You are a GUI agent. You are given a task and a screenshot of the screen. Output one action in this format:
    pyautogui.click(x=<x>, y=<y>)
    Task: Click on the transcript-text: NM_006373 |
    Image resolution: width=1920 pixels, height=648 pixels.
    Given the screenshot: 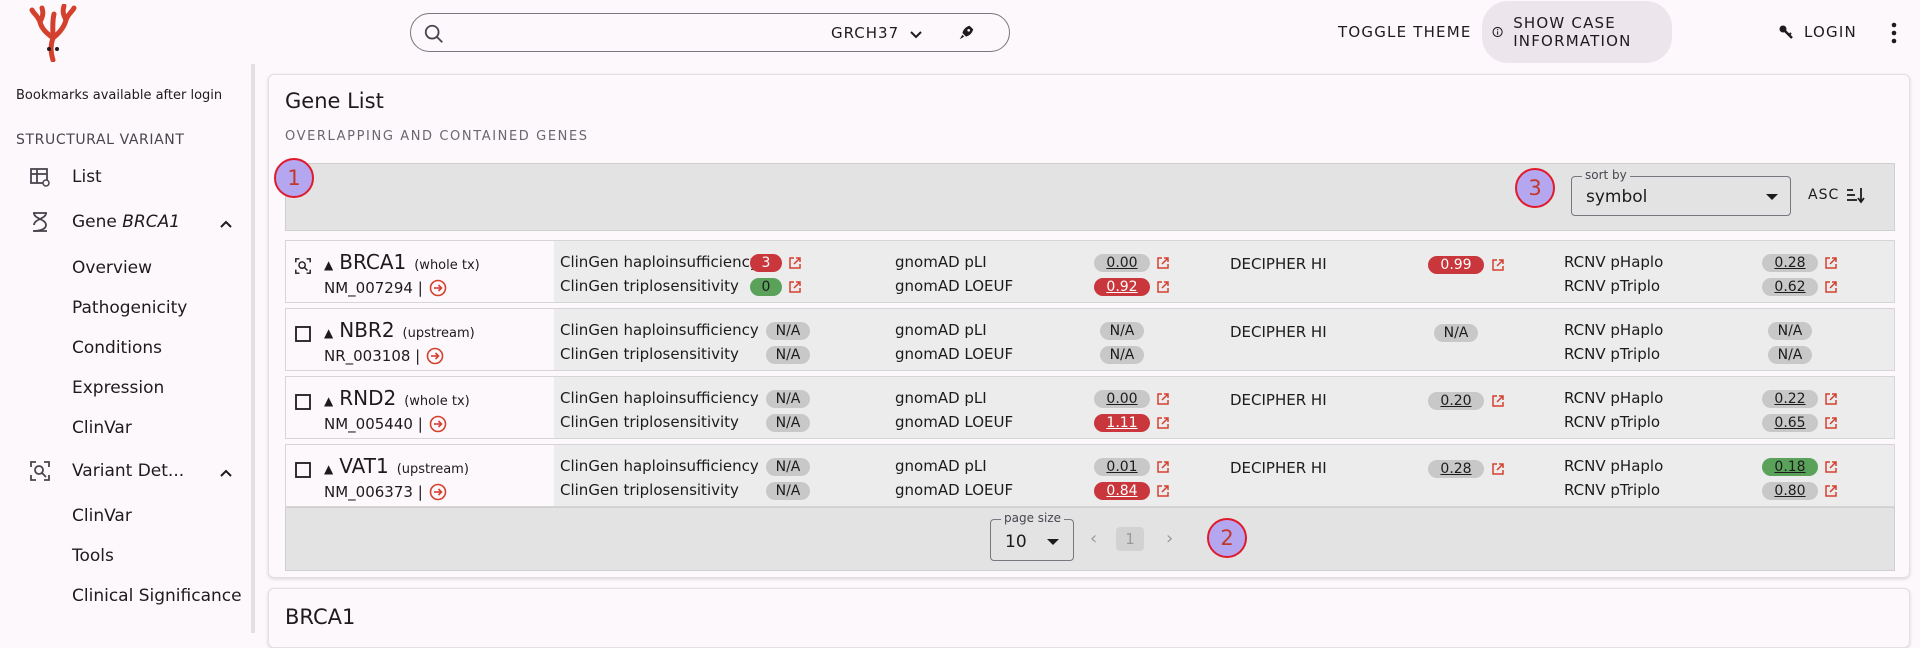 What is the action you would take?
    pyautogui.click(x=373, y=492)
    